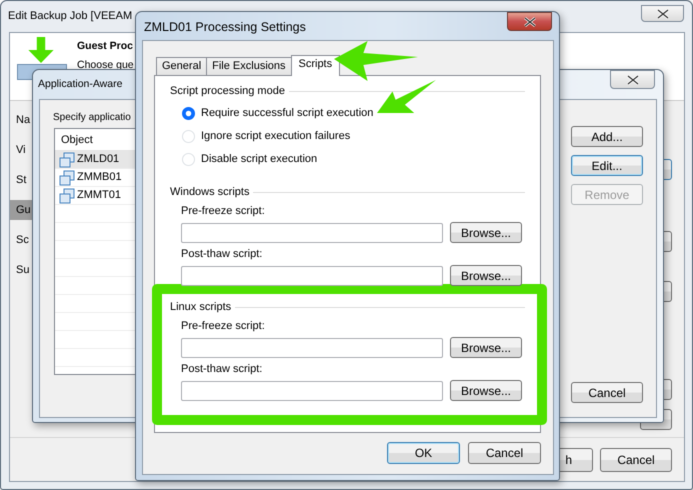 This screenshot has width=693, height=490. Describe the element at coordinates (41, 50) in the screenshot. I see `annotation-arrow` at that location.